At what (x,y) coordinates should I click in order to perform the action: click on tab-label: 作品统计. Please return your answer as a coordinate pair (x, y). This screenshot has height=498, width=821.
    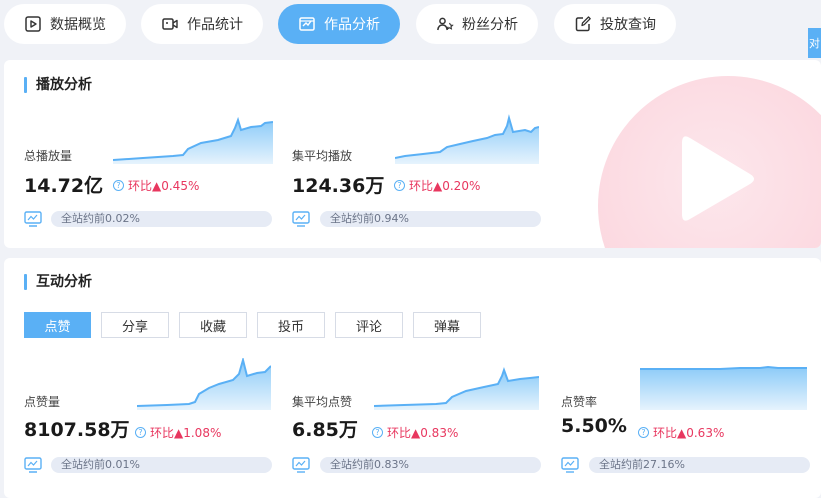
    Looking at the image, I should click on (215, 25).